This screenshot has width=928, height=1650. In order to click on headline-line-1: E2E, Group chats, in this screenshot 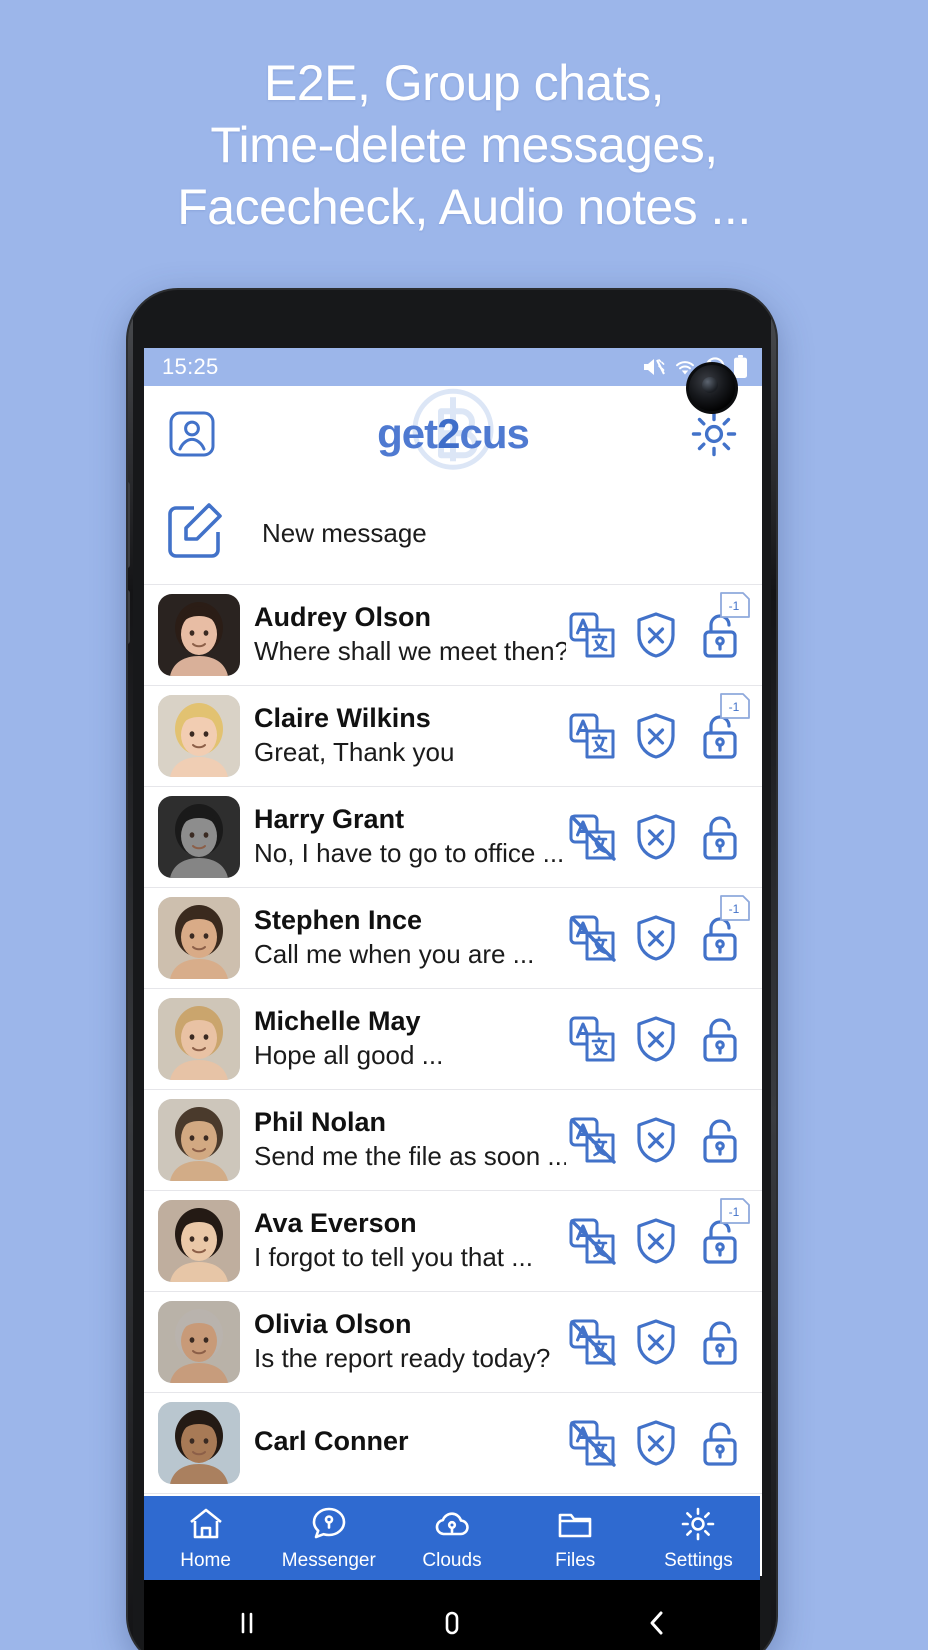, I will do `click(464, 83)`.